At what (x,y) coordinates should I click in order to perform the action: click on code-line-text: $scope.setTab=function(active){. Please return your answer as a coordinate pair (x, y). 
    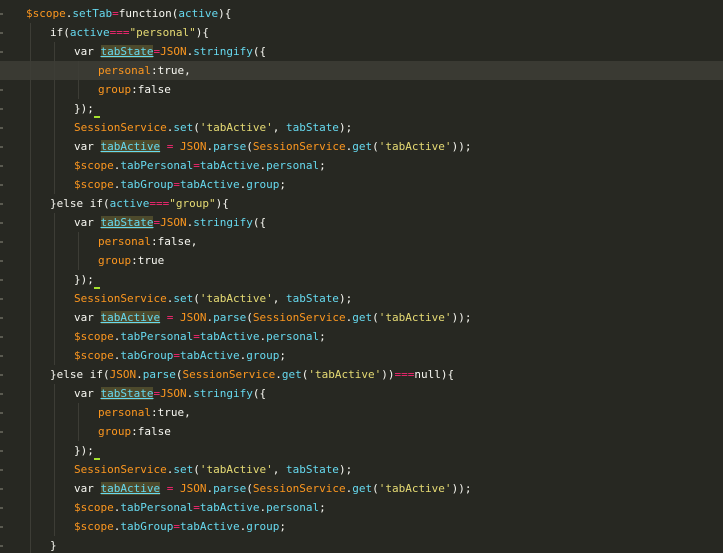
    Looking at the image, I should click on (129, 13).